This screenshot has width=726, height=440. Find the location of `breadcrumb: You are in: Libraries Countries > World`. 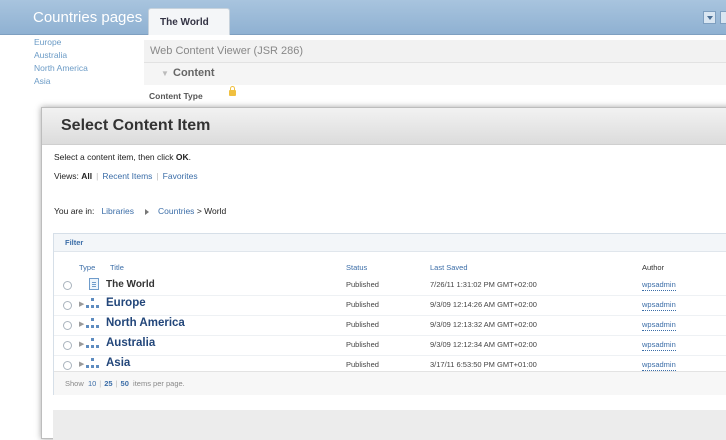

breadcrumb: You are in: Libraries Countries > World is located at coordinates (140, 211).